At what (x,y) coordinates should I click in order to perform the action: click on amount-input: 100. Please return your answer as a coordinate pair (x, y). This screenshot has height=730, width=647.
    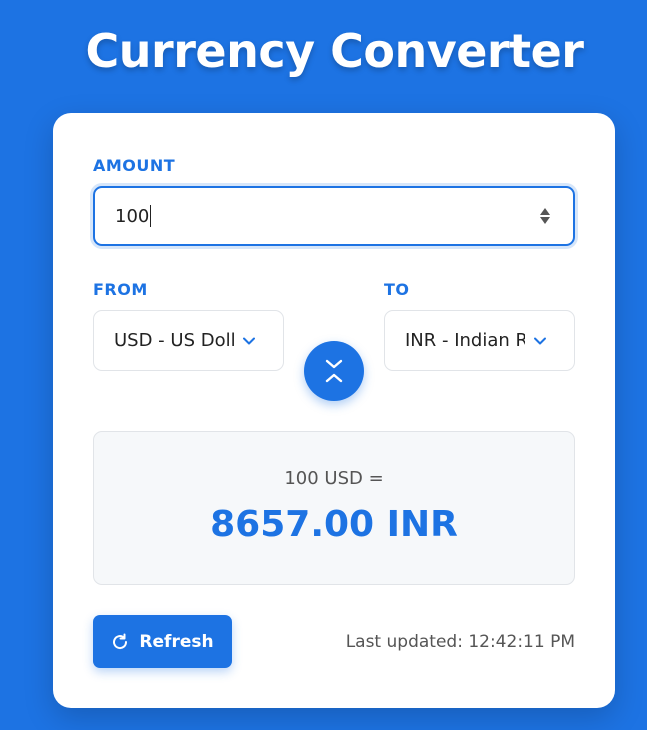
    Looking at the image, I should click on (326, 216).